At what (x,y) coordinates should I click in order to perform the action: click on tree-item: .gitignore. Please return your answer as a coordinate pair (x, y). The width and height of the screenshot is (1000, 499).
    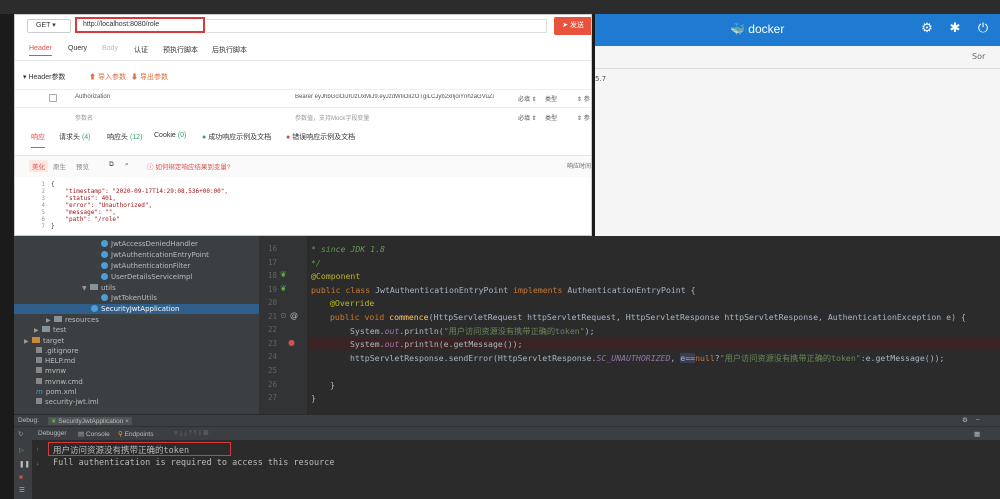
    Looking at the image, I should click on (57, 351).